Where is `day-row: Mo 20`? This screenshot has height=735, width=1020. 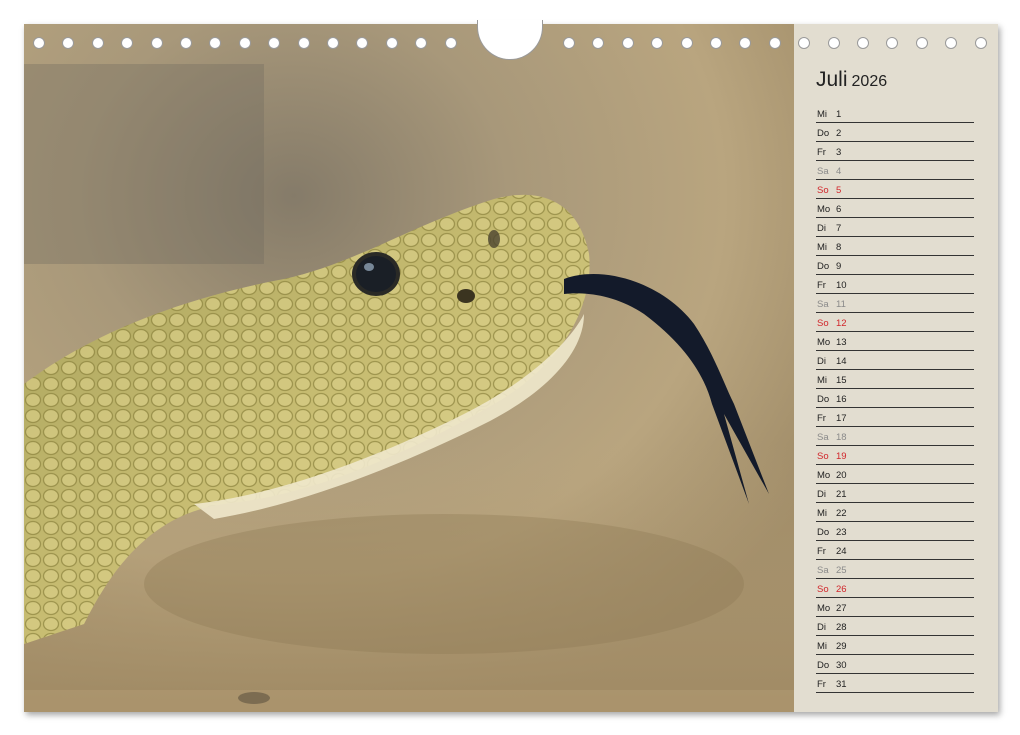
day-row: Mo 20 is located at coordinates (895, 474).